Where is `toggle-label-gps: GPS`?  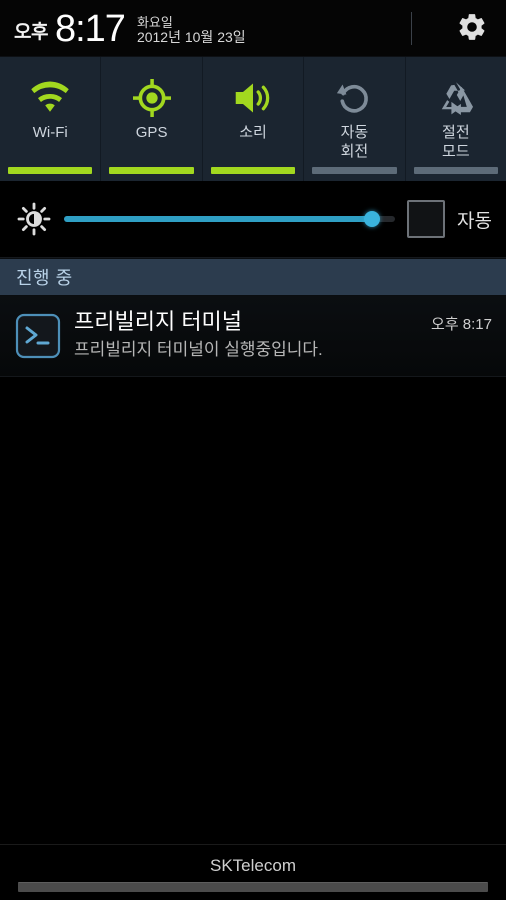 toggle-label-gps: GPS is located at coordinates (151, 132).